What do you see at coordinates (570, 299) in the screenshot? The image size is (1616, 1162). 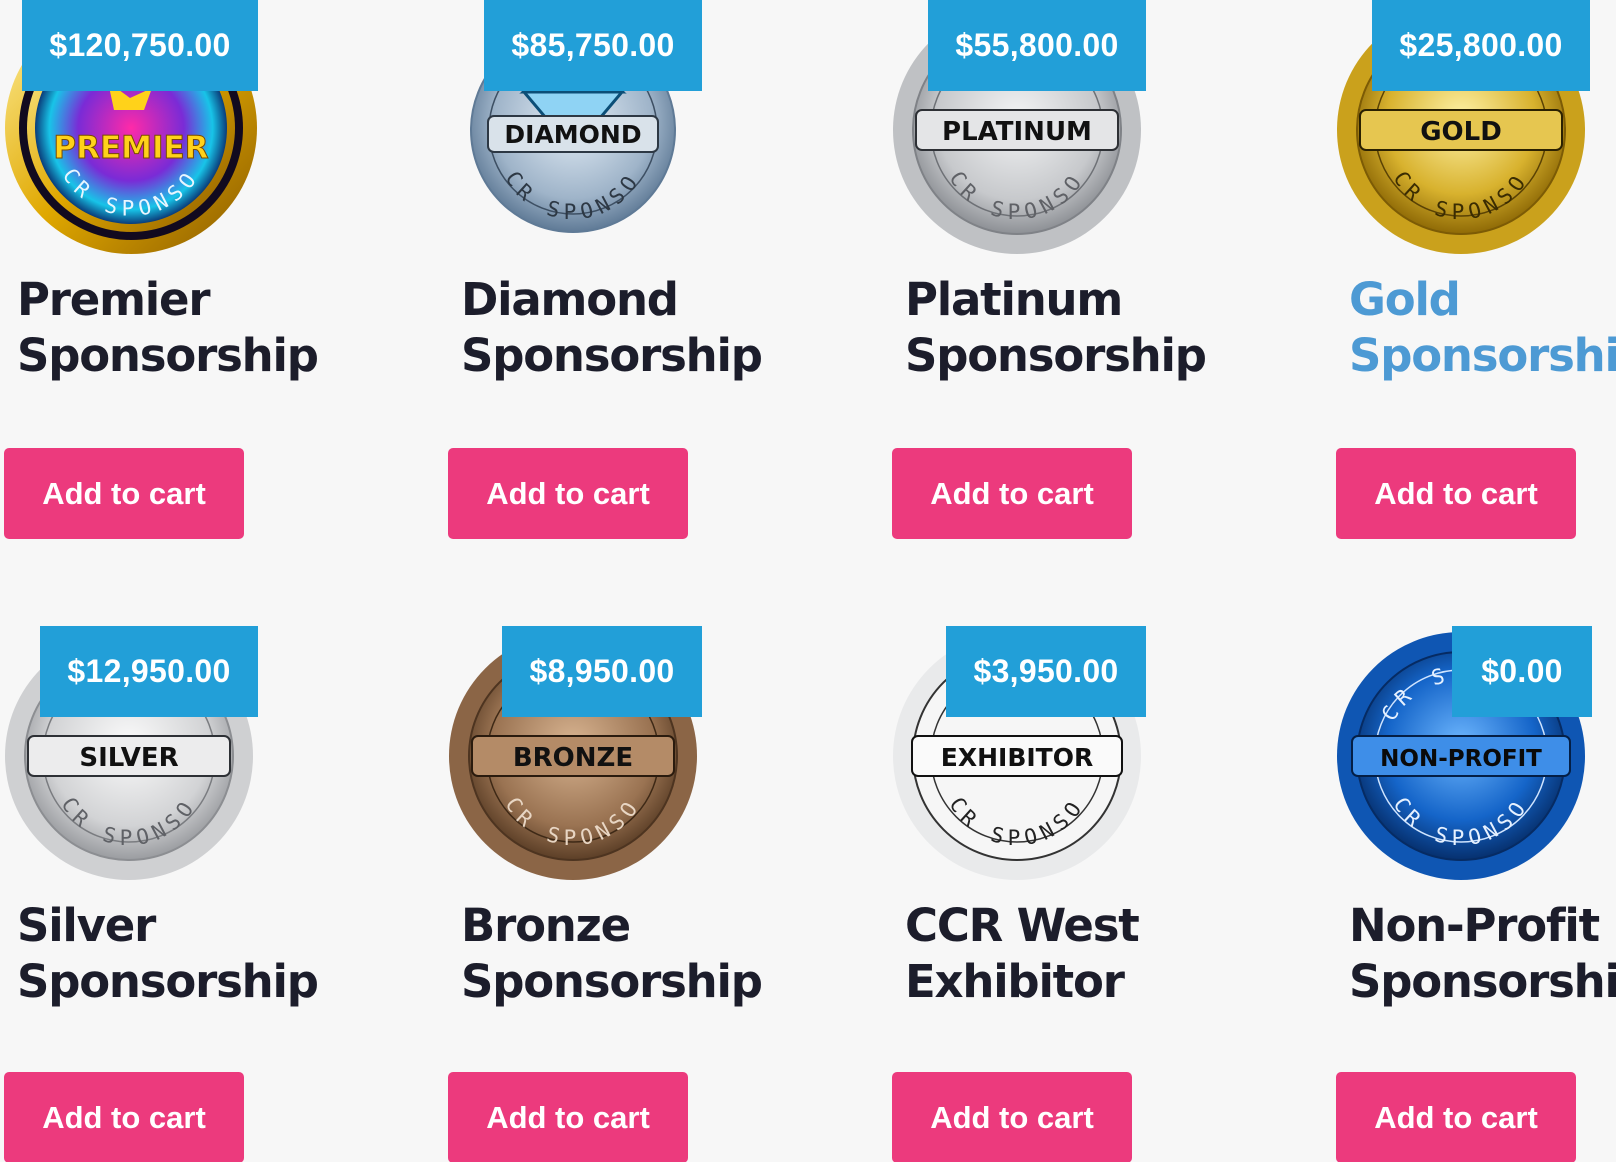 I see `title-line-1: Diamond` at bounding box center [570, 299].